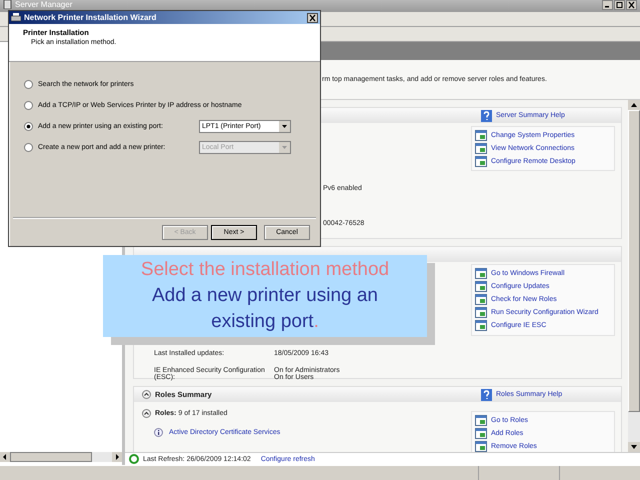 Image resolution: width=640 pixels, height=480 pixels. Describe the element at coordinates (117, 457) in the screenshot. I see `scroll-right-icon` at that location.